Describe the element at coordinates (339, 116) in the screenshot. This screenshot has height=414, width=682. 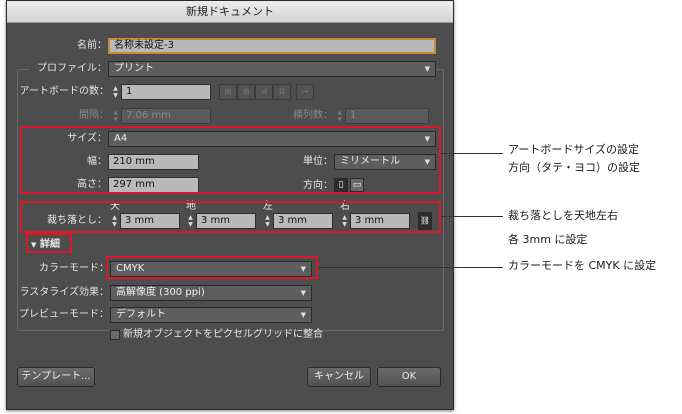
I see `columns-stepper-icon: ▲ ▼` at that location.